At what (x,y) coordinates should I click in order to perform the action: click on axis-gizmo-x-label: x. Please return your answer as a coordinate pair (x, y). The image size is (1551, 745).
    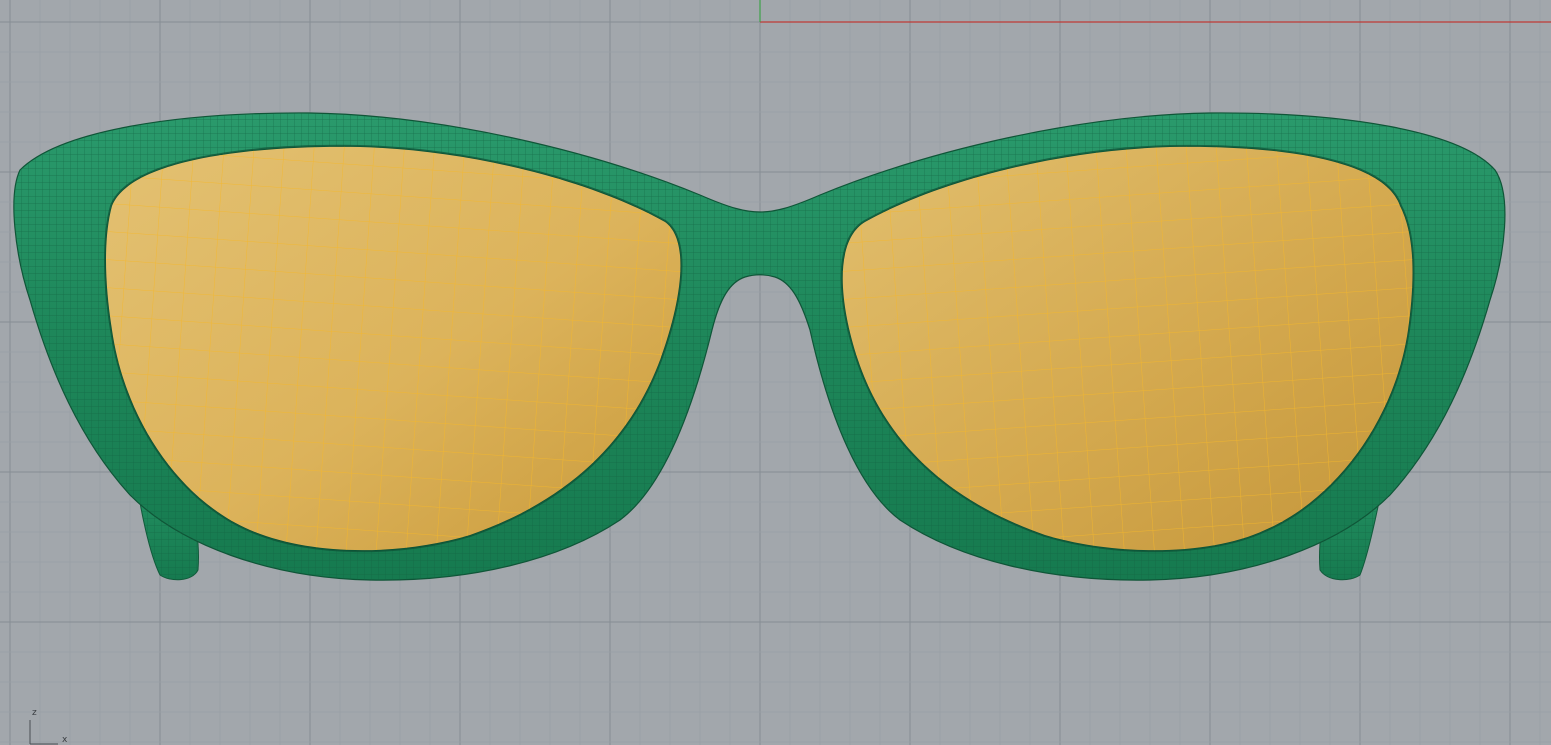
    Looking at the image, I should click on (65, 740).